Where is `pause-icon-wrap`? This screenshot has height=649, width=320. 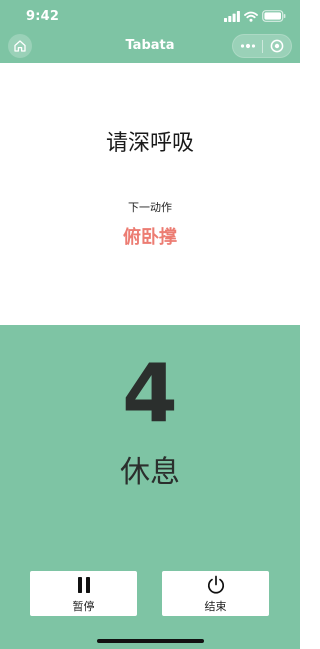
pause-icon-wrap is located at coordinates (84, 585).